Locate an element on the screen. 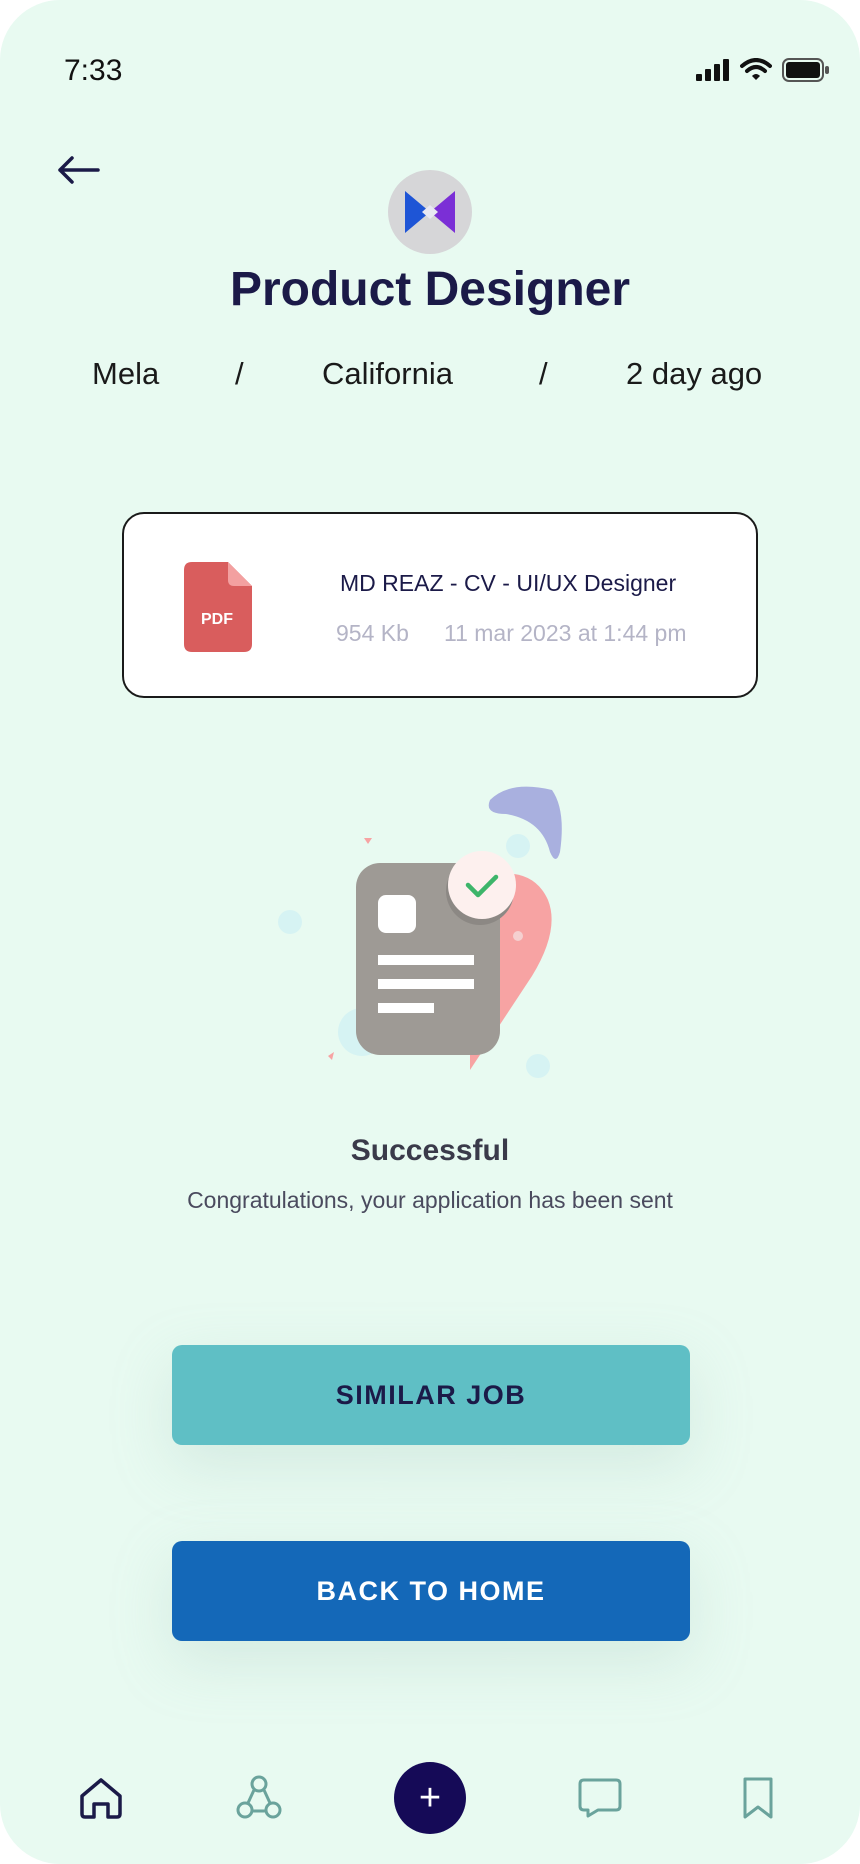 This screenshot has width=860, height=1864. home-icon is located at coordinates (101, 1798).